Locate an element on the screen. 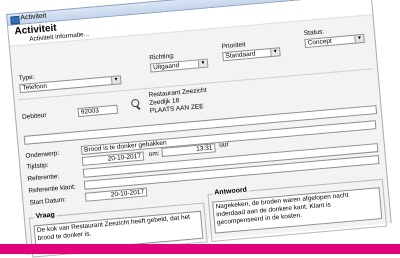 The height and width of the screenshot is (258, 400). onderwerp-label: Onderwerp: is located at coordinates (42, 154).